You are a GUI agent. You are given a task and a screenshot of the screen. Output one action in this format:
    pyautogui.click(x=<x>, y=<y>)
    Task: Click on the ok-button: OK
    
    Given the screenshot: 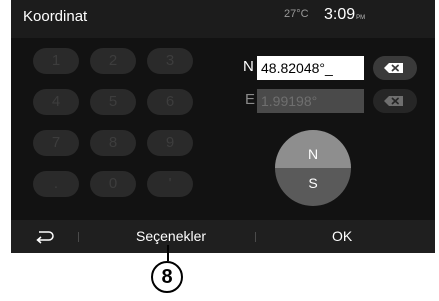 What is the action you would take?
    pyautogui.click(x=342, y=236)
    